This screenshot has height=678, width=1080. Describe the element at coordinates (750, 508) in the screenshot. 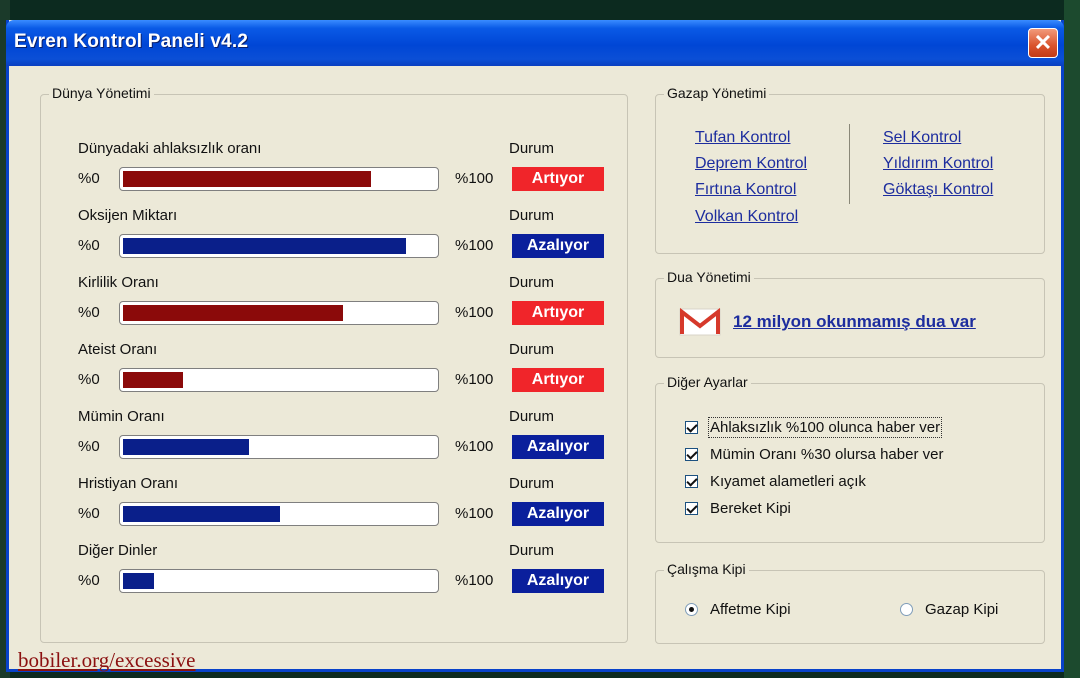

I see `checkbox-label: Bereket Kipi` at that location.